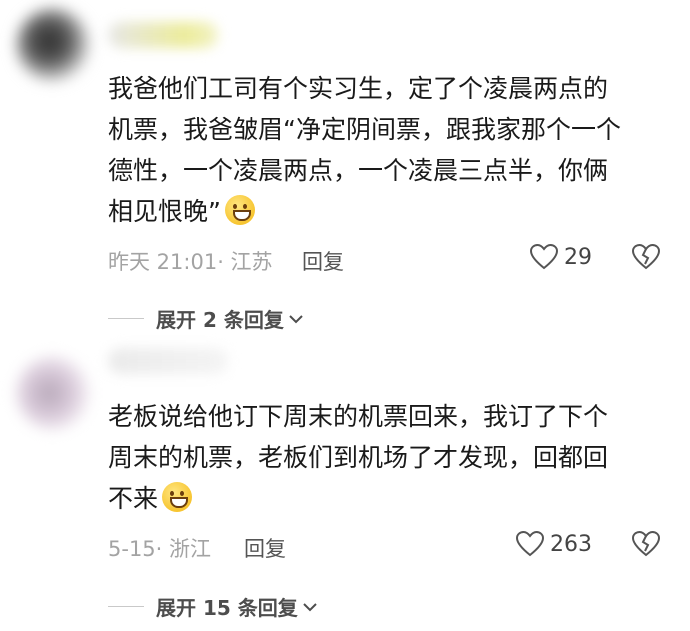 This screenshot has height=631, width=690. Describe the element at coordinates (160, 549) in the screenshot. I see `comment-meta: 5-15· 浙江` at that location.